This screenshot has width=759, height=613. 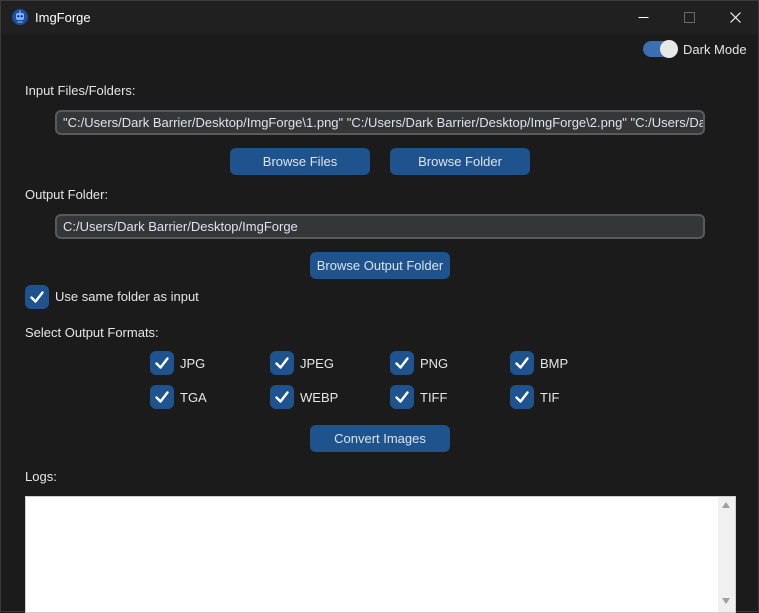 What do you see at coordinates (434, 397) in the screenshot?
I see `format-tiff-label: TIFF` at bounding box center [434, 397].